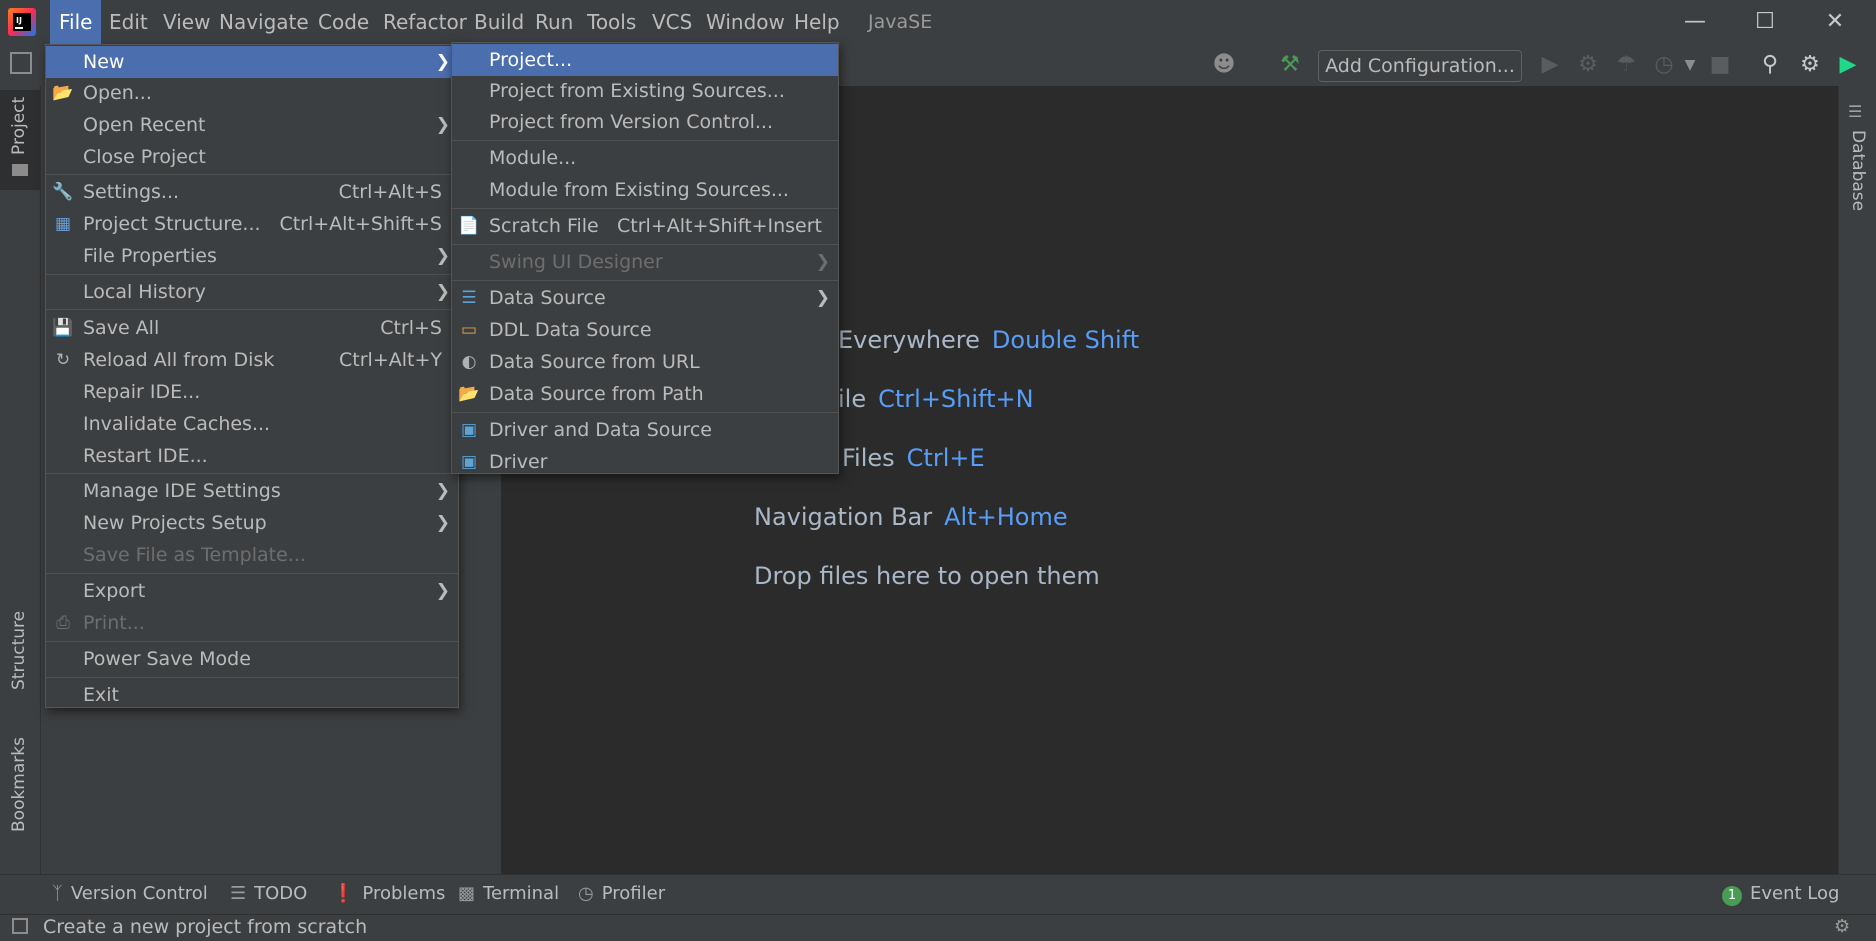 Image resolution: width=1876 pixels, height=941 pixels. I want to click on structure-tool-tab: Structure, so click(19, 650).